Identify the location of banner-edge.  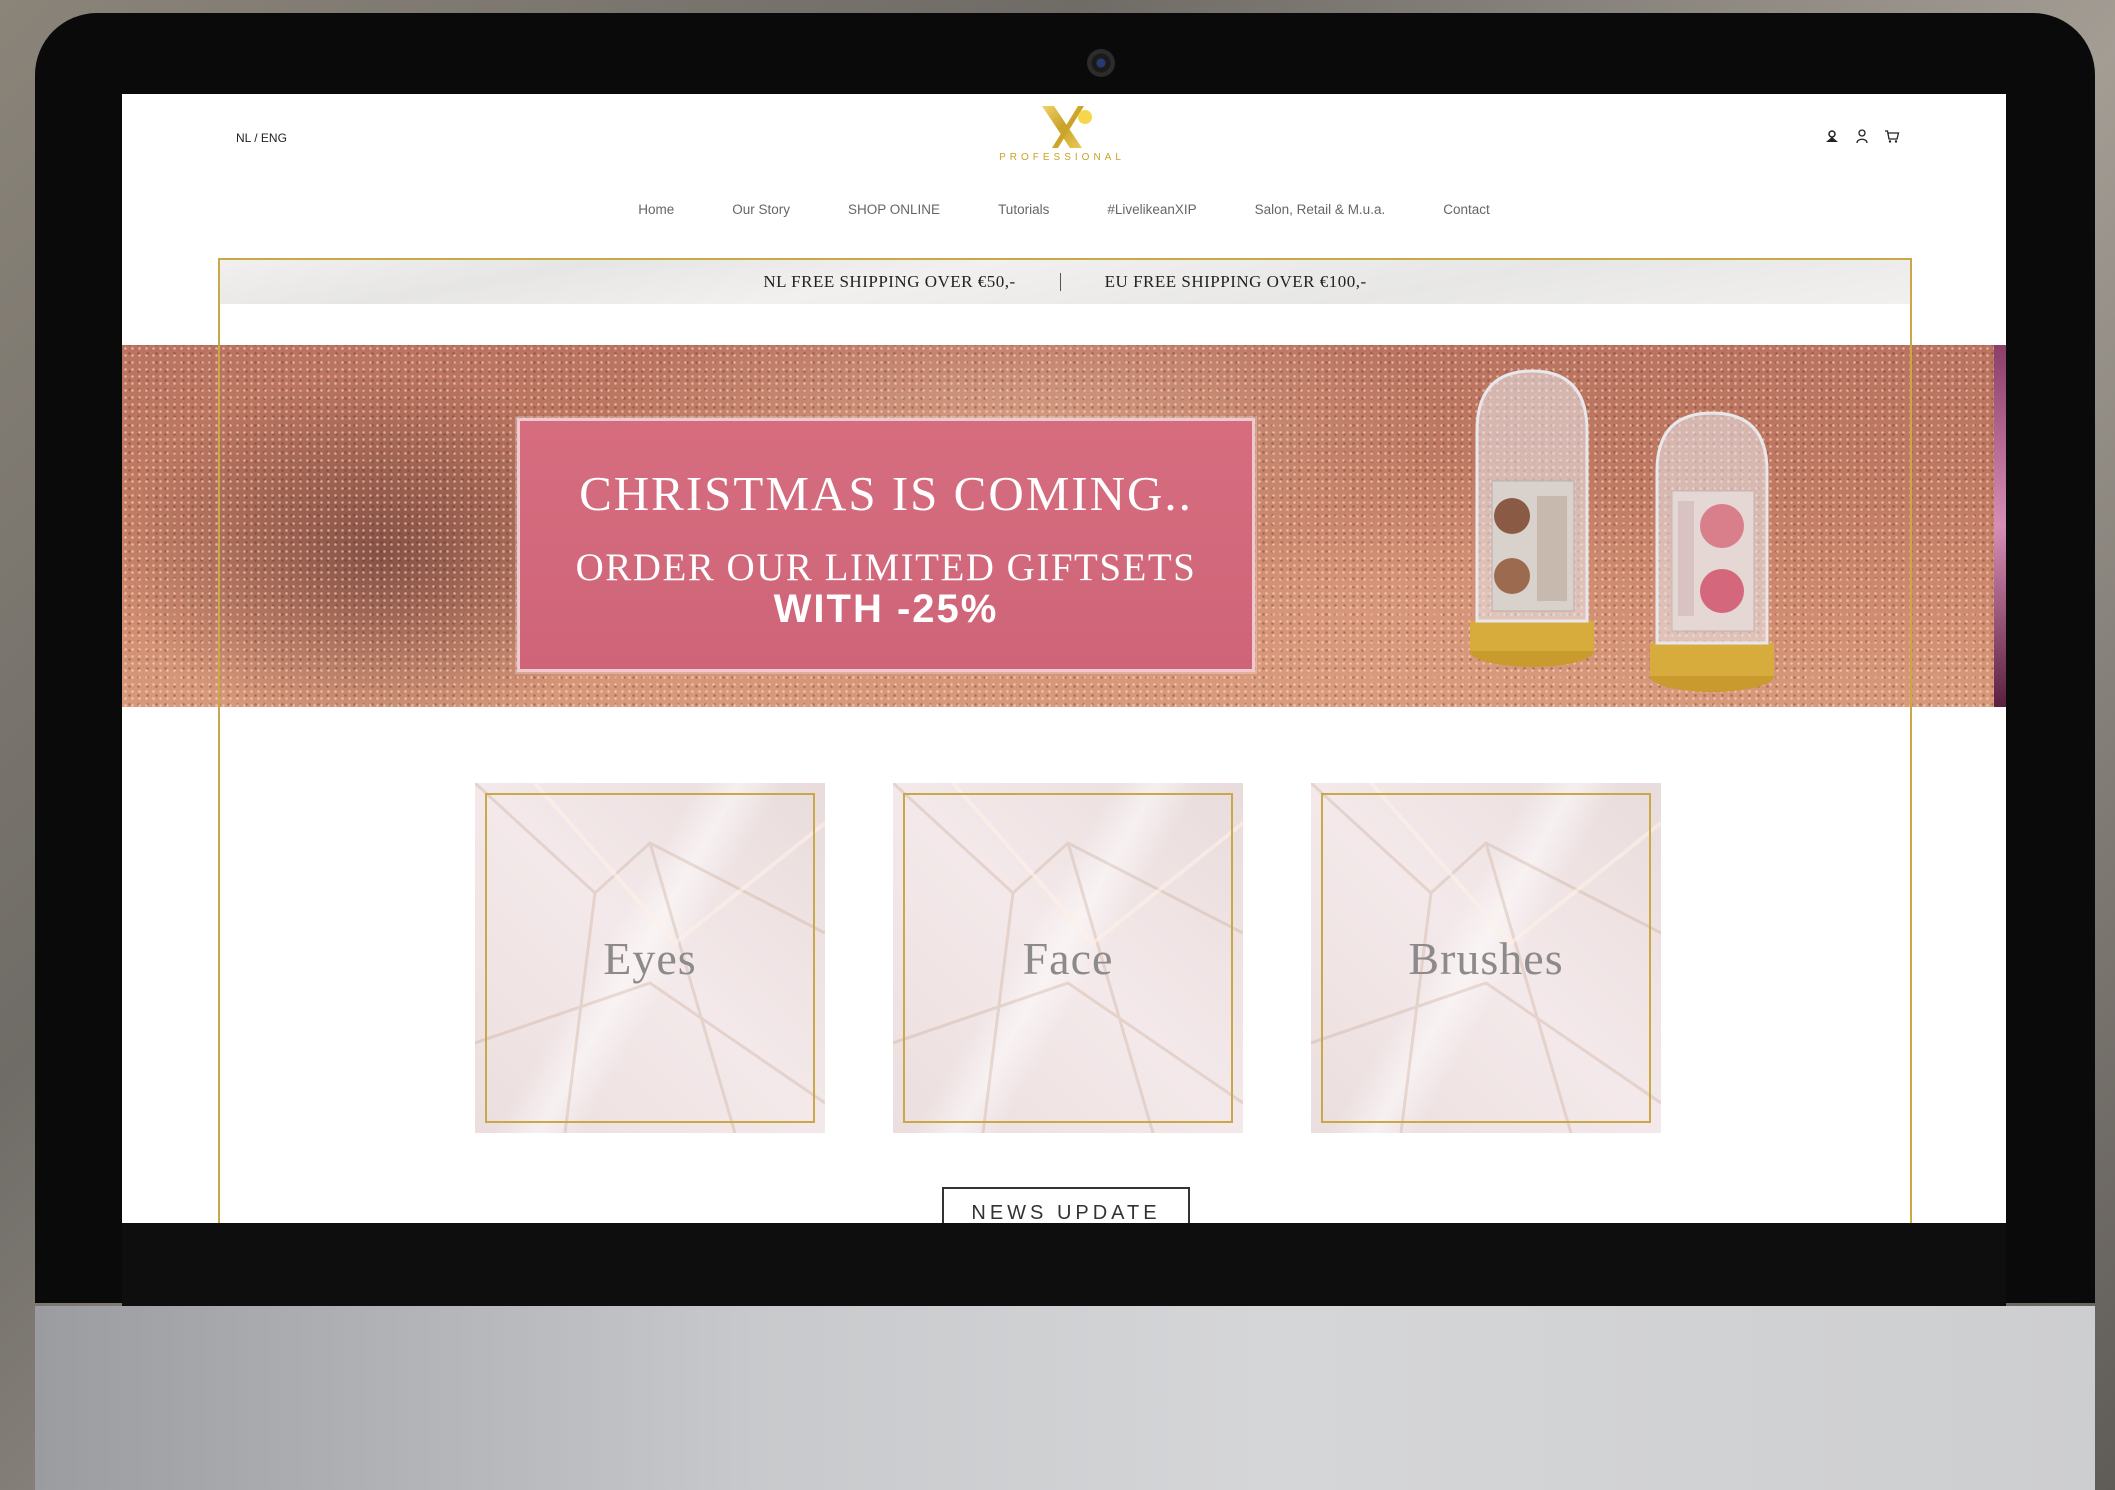
(2000, 526).